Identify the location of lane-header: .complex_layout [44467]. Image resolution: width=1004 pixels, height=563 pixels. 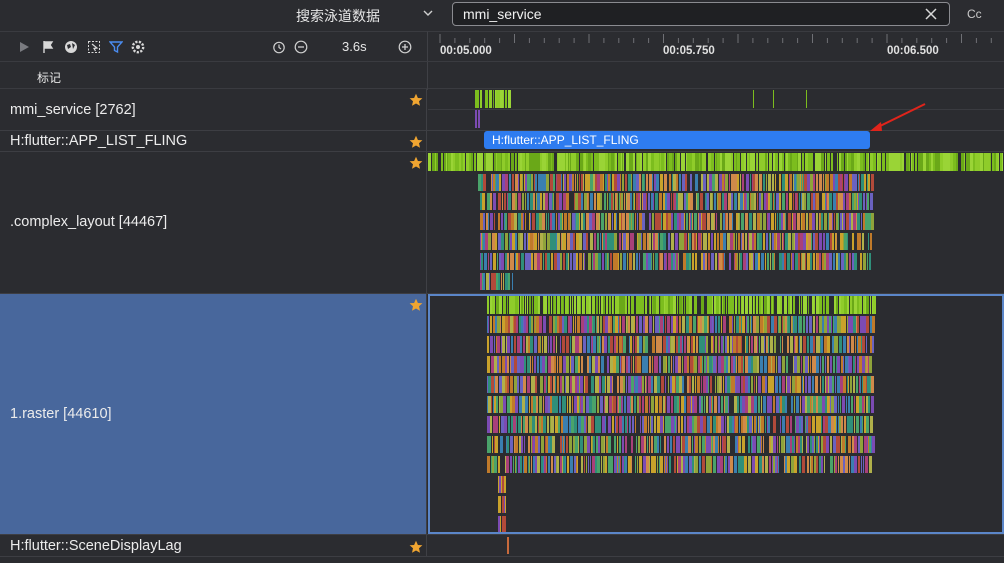
(213, 222).